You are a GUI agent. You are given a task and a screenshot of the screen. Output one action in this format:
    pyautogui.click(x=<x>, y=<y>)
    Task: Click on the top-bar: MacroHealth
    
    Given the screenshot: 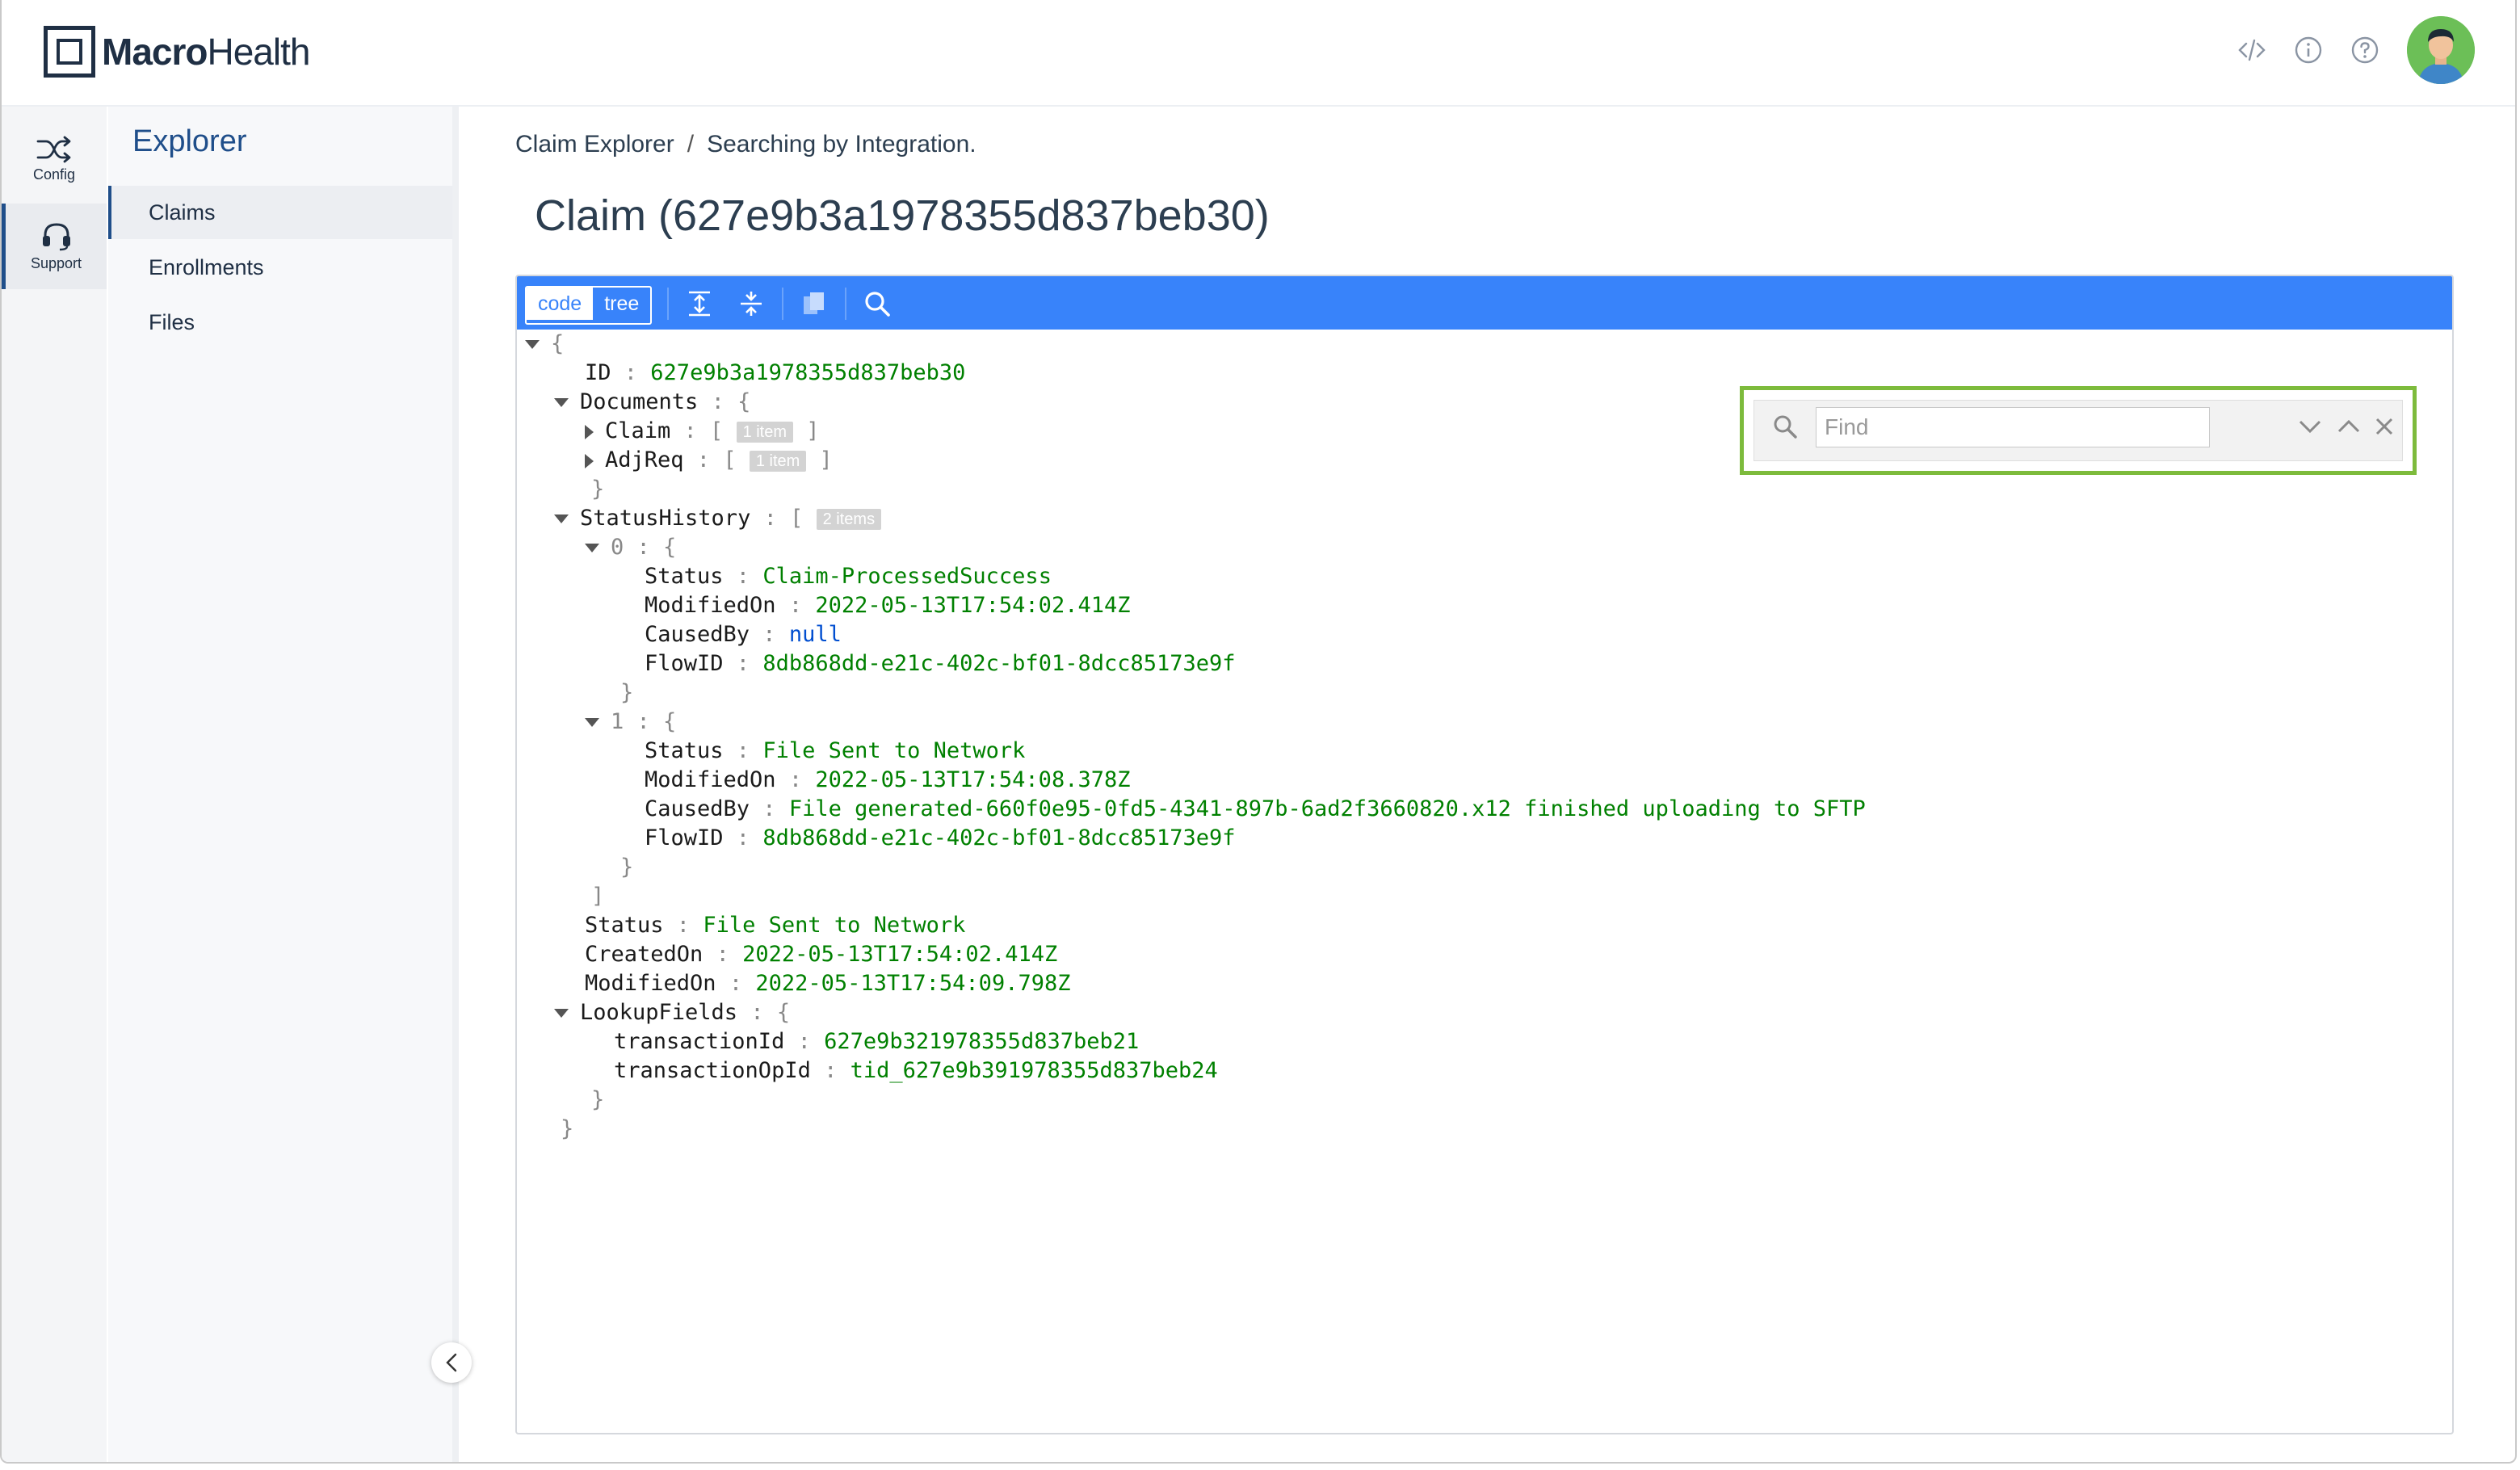 What is the action you would take?
    pyautogui.click(x=1258, y=53)
    